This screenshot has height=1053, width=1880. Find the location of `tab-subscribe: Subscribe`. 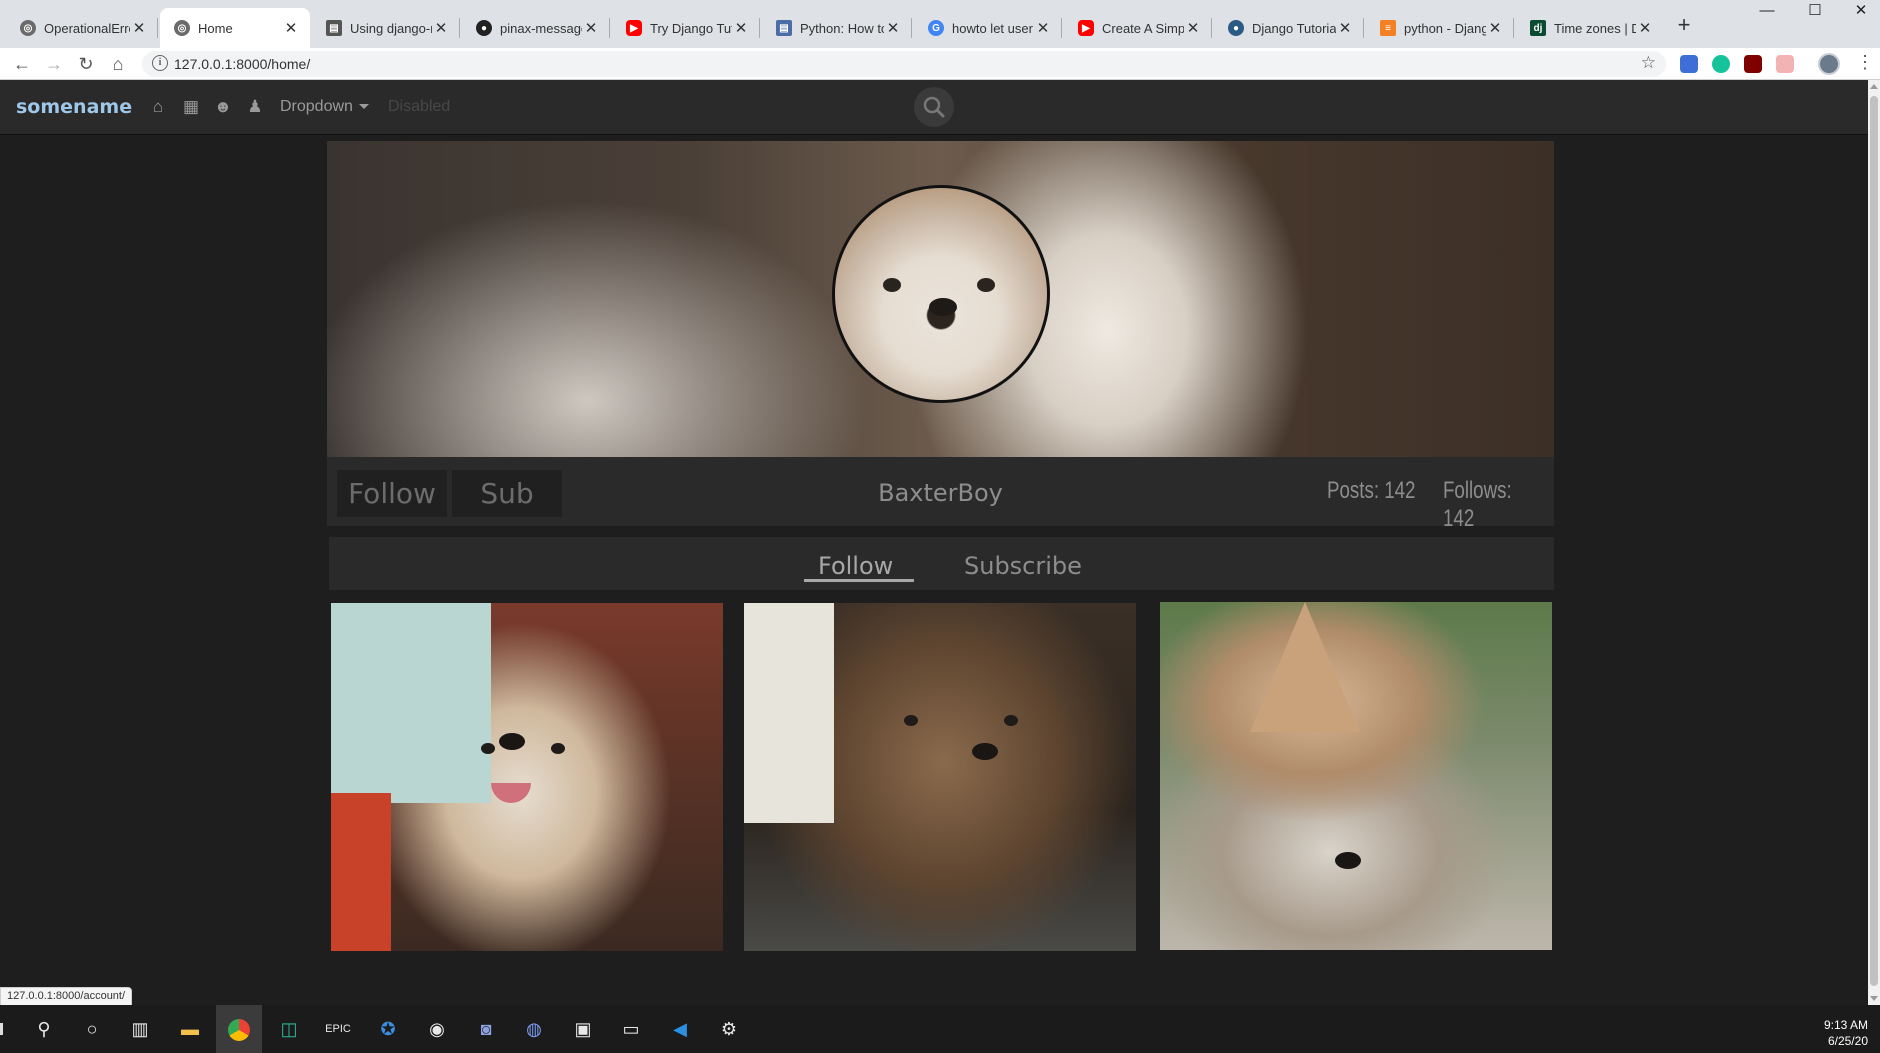

tab-subscribe: Subscribe is located at coordinates (1023, 566).